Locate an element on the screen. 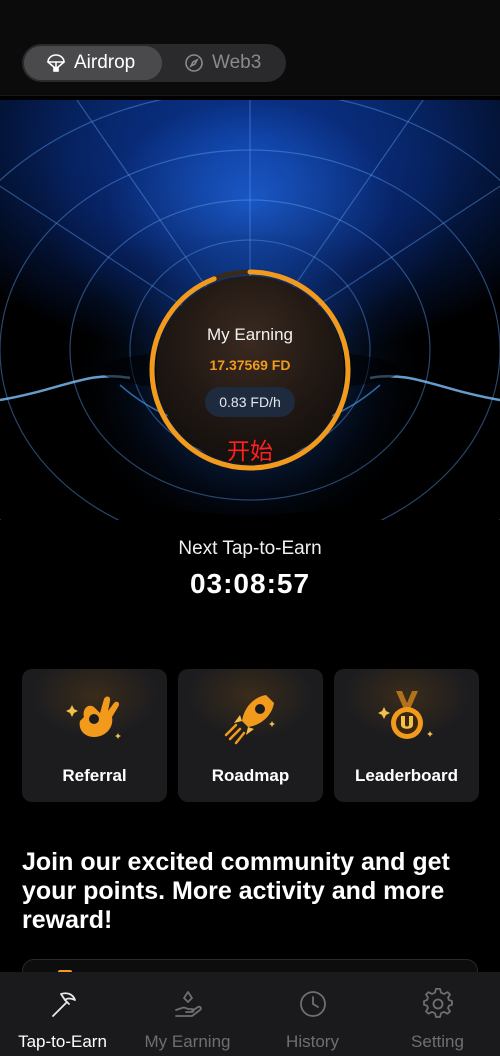 Image resolution: width=500 pixels, height=1056 pixels. earning-amount: 17.37569 FD is located at coordinates (250, 365).